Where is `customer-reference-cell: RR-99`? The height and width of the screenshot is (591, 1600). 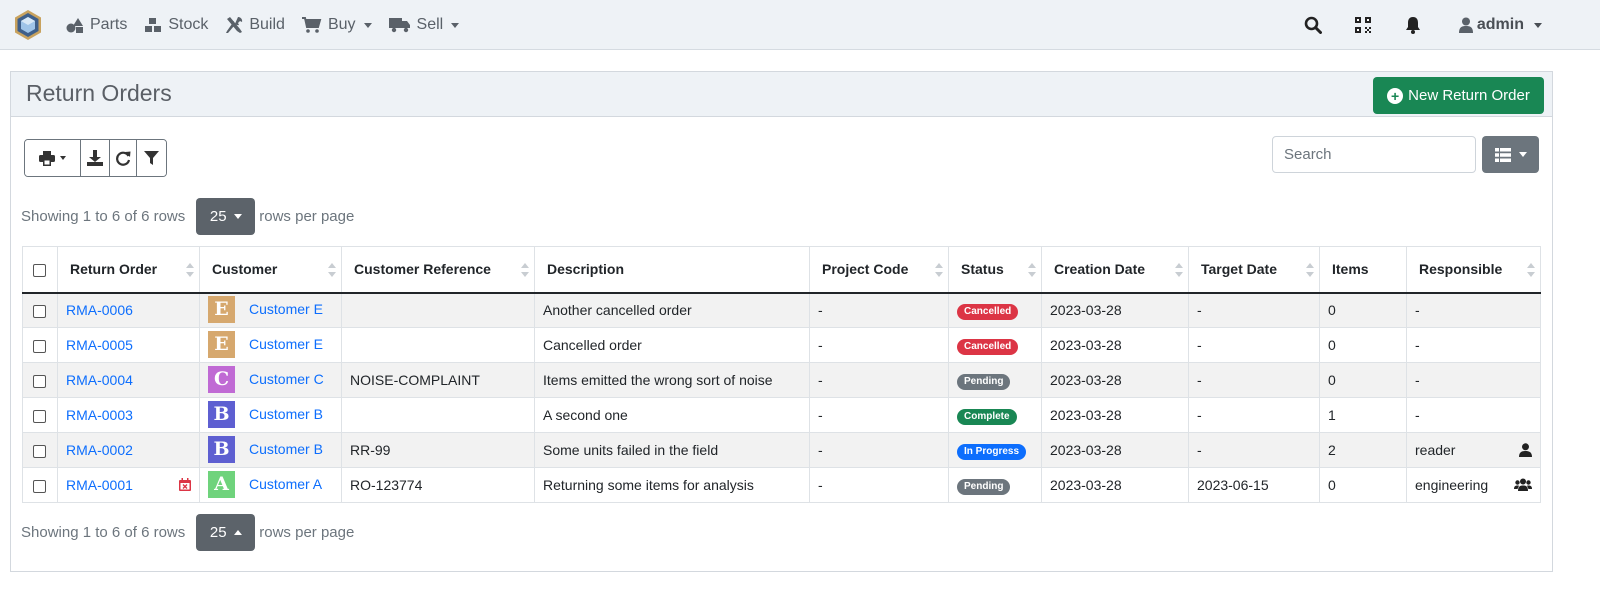 customer-reference-cell: RR-99 is located at coordinates (438, 450).